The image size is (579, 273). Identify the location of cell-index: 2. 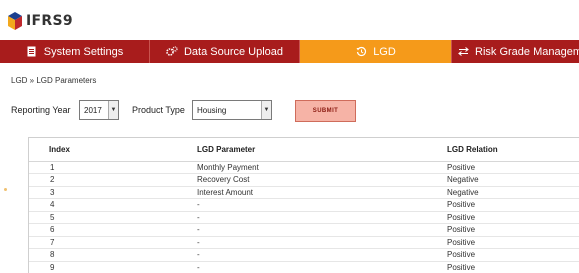
(113, 180).